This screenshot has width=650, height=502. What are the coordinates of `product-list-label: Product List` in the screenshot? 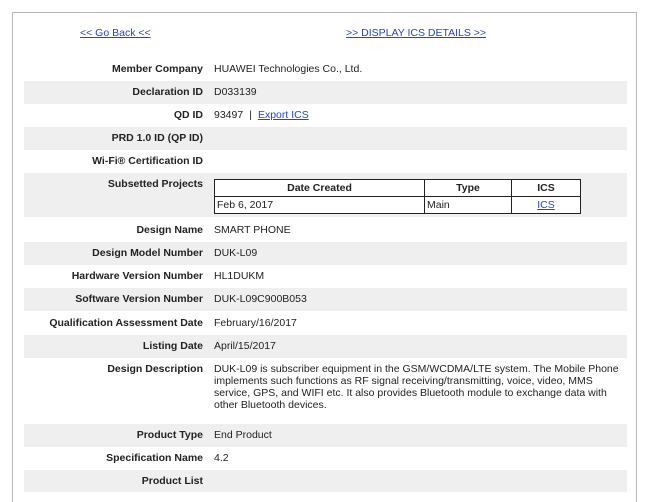 It's located at (172, 481).